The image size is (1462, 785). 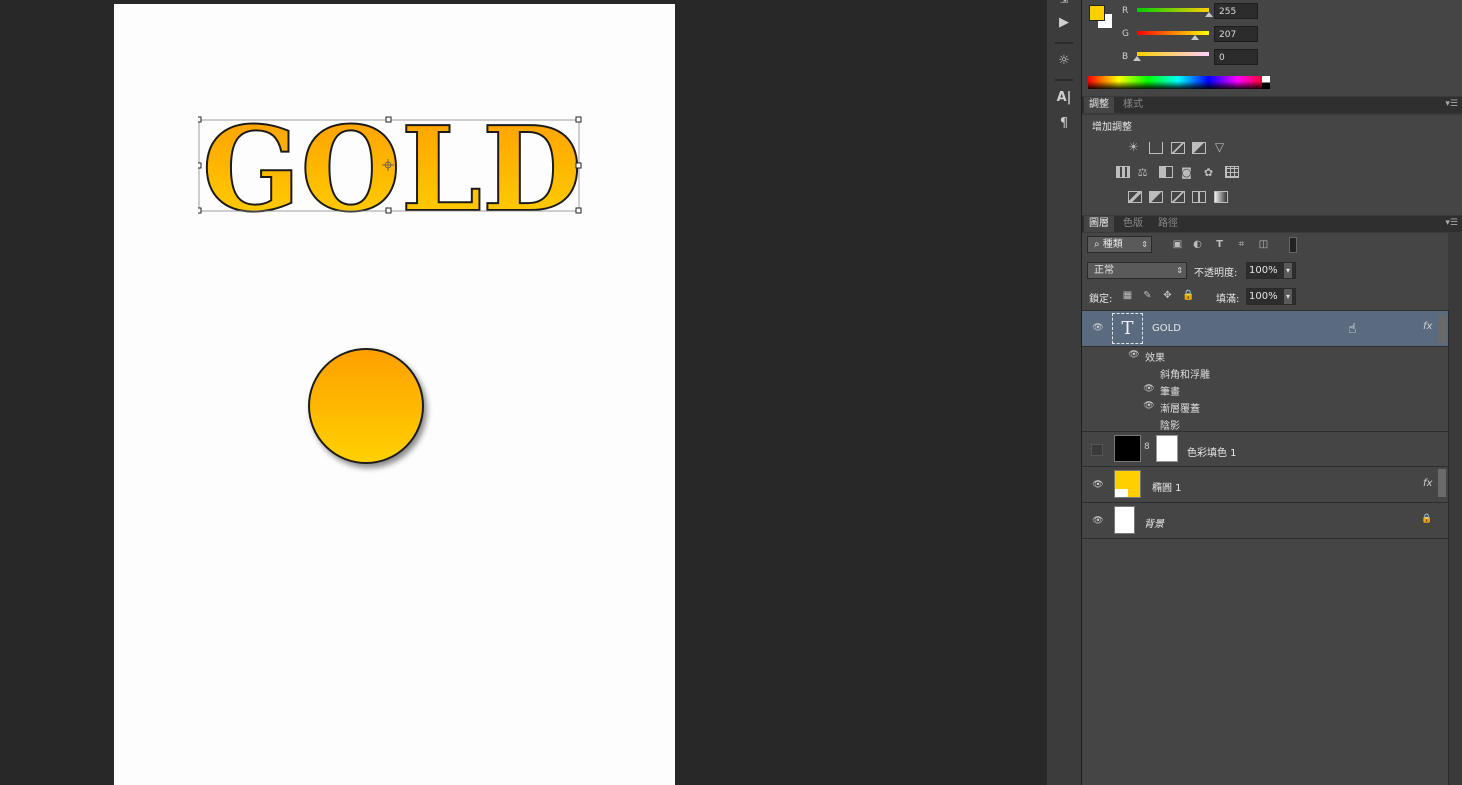 What do you see at coordinates (1178, 148) in the screenshot?
I see `curves-icon` at bounding box center [1178, 148].